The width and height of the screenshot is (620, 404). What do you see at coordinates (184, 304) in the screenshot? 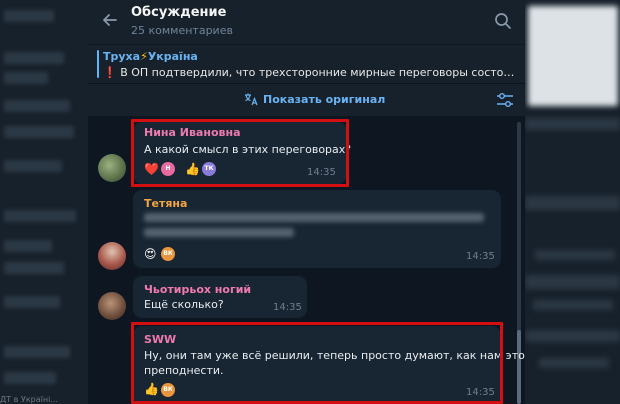
I see `message-text: Ещё сколько?` at bounding box center [184, 304].